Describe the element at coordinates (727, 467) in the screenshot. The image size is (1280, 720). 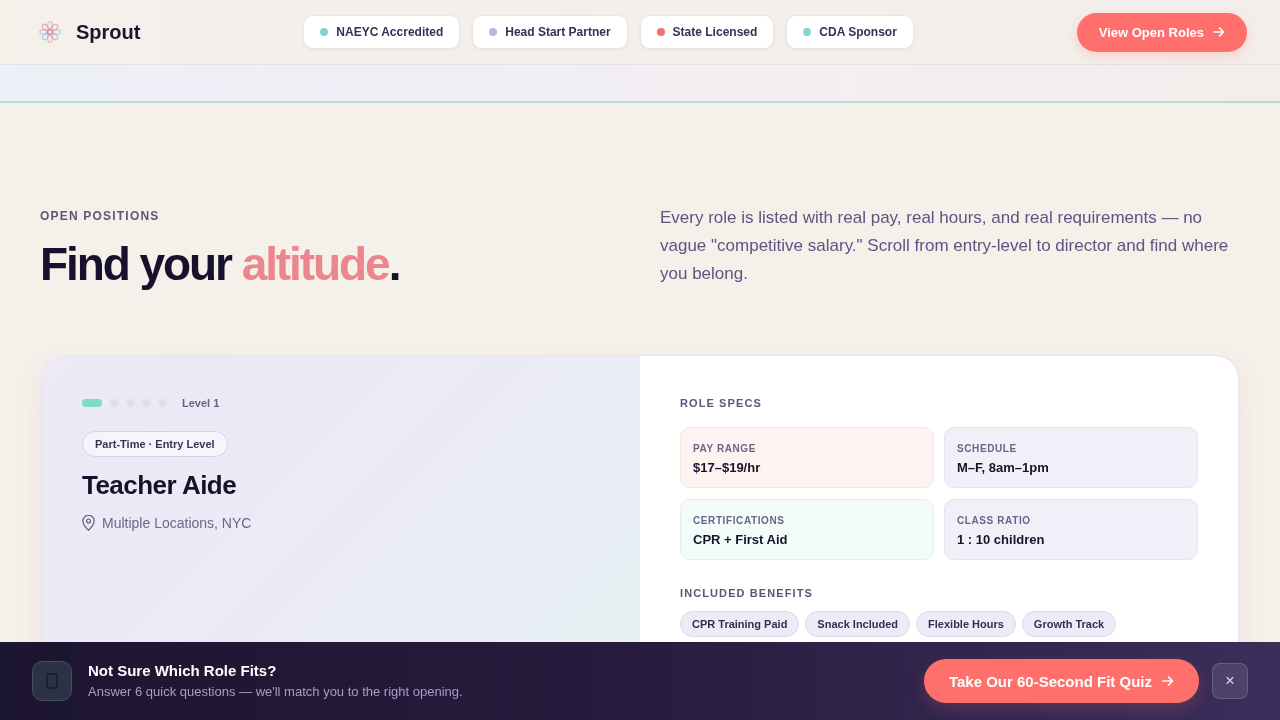
I see `spec-value: $17–$19/hr` at that location.